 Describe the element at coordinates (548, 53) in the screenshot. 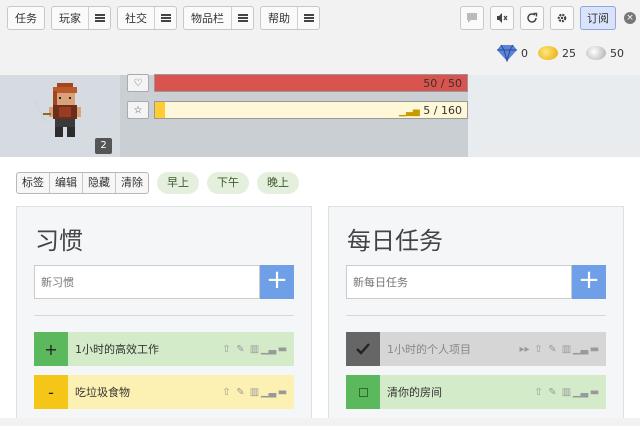

I see `gold-coin-icon` at that location.